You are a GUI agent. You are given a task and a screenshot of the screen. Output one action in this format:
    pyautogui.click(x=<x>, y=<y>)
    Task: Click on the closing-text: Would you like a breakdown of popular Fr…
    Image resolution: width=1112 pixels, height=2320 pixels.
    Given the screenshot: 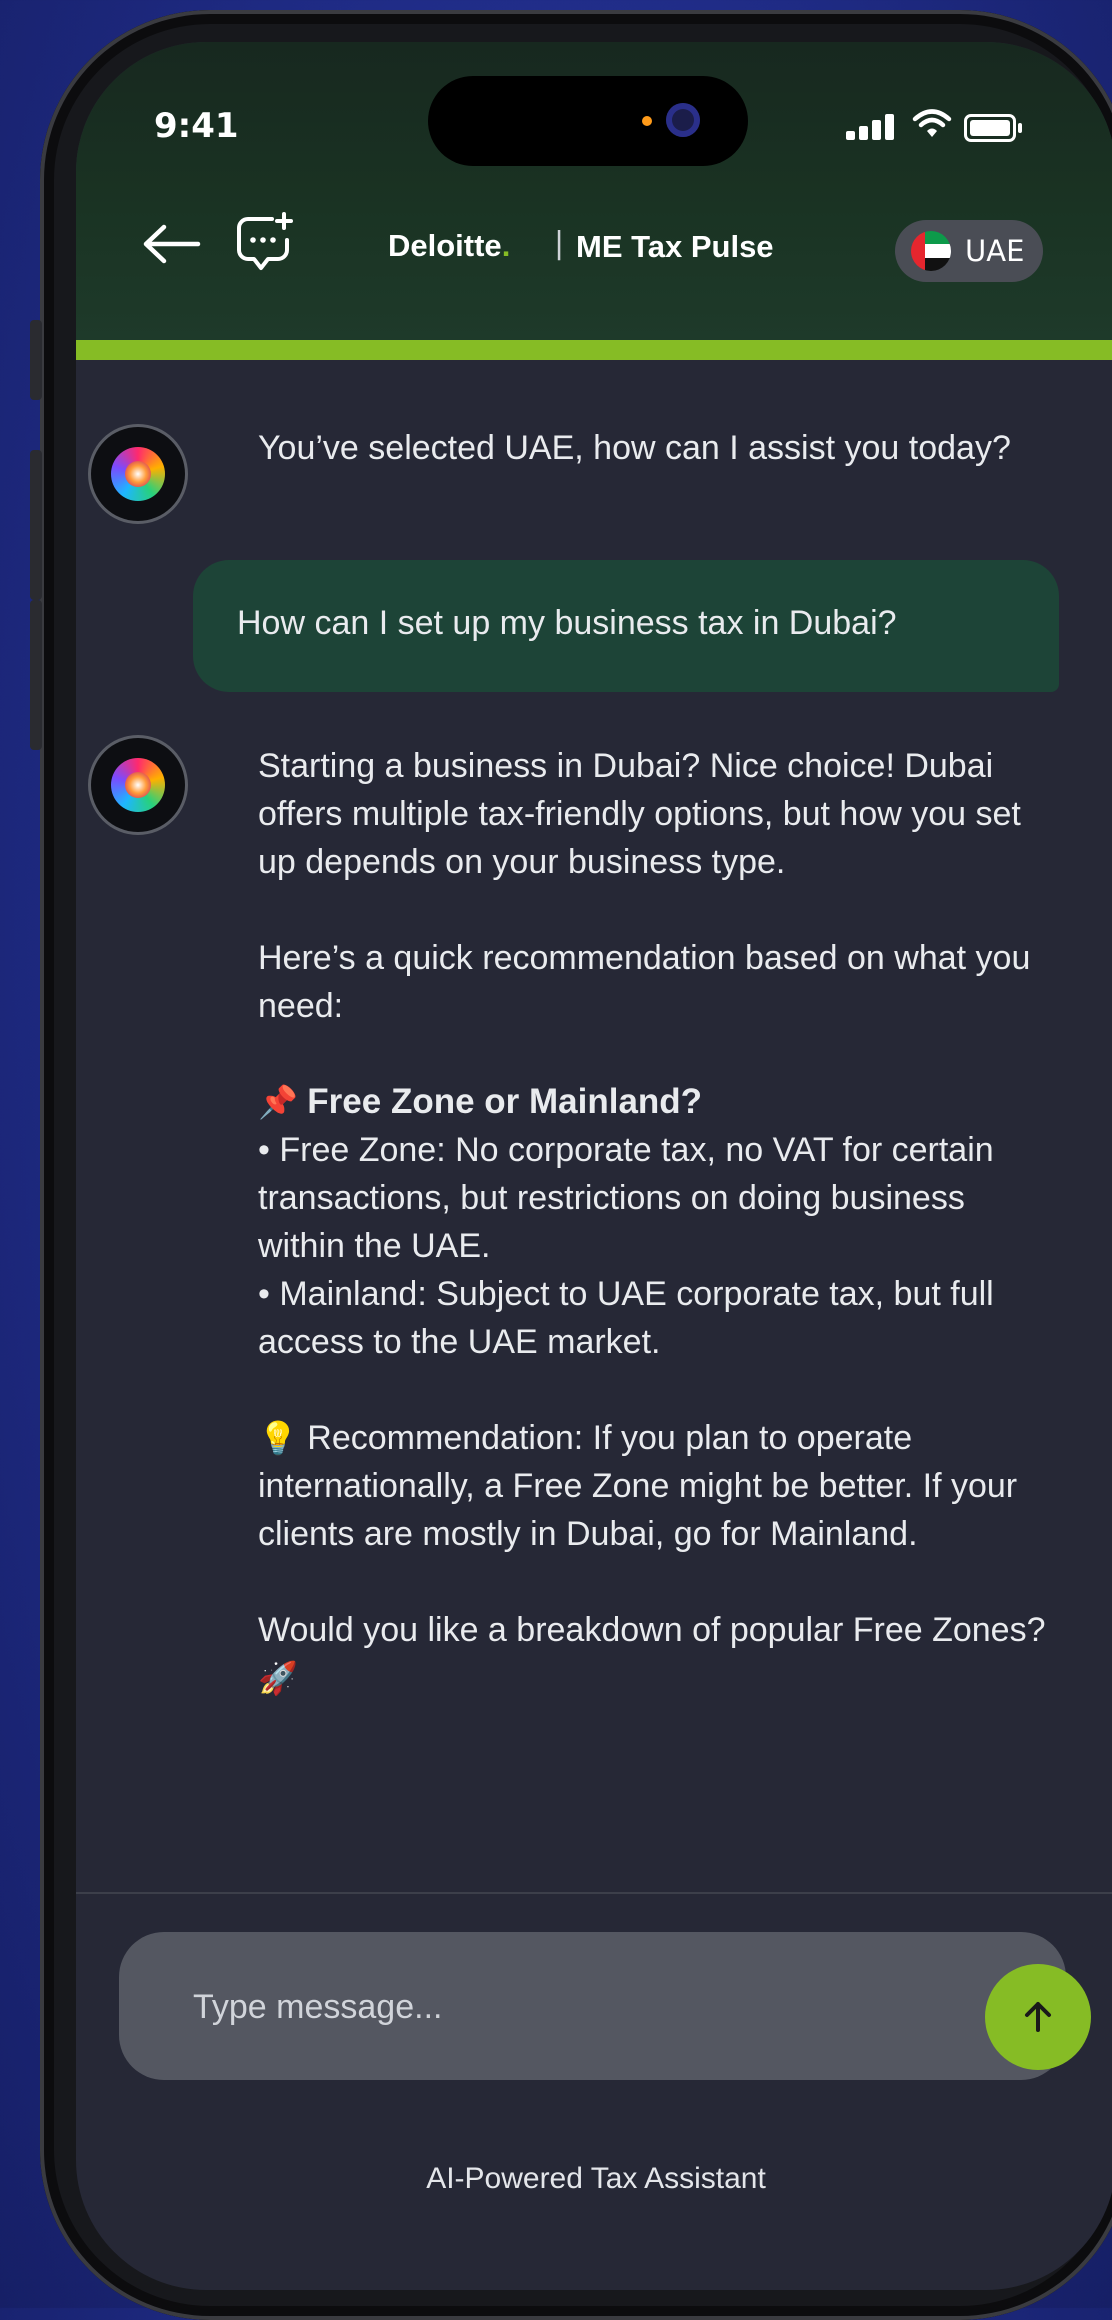 What is the action you would take?
    pyautogui.click(x=652, y=1630)
    